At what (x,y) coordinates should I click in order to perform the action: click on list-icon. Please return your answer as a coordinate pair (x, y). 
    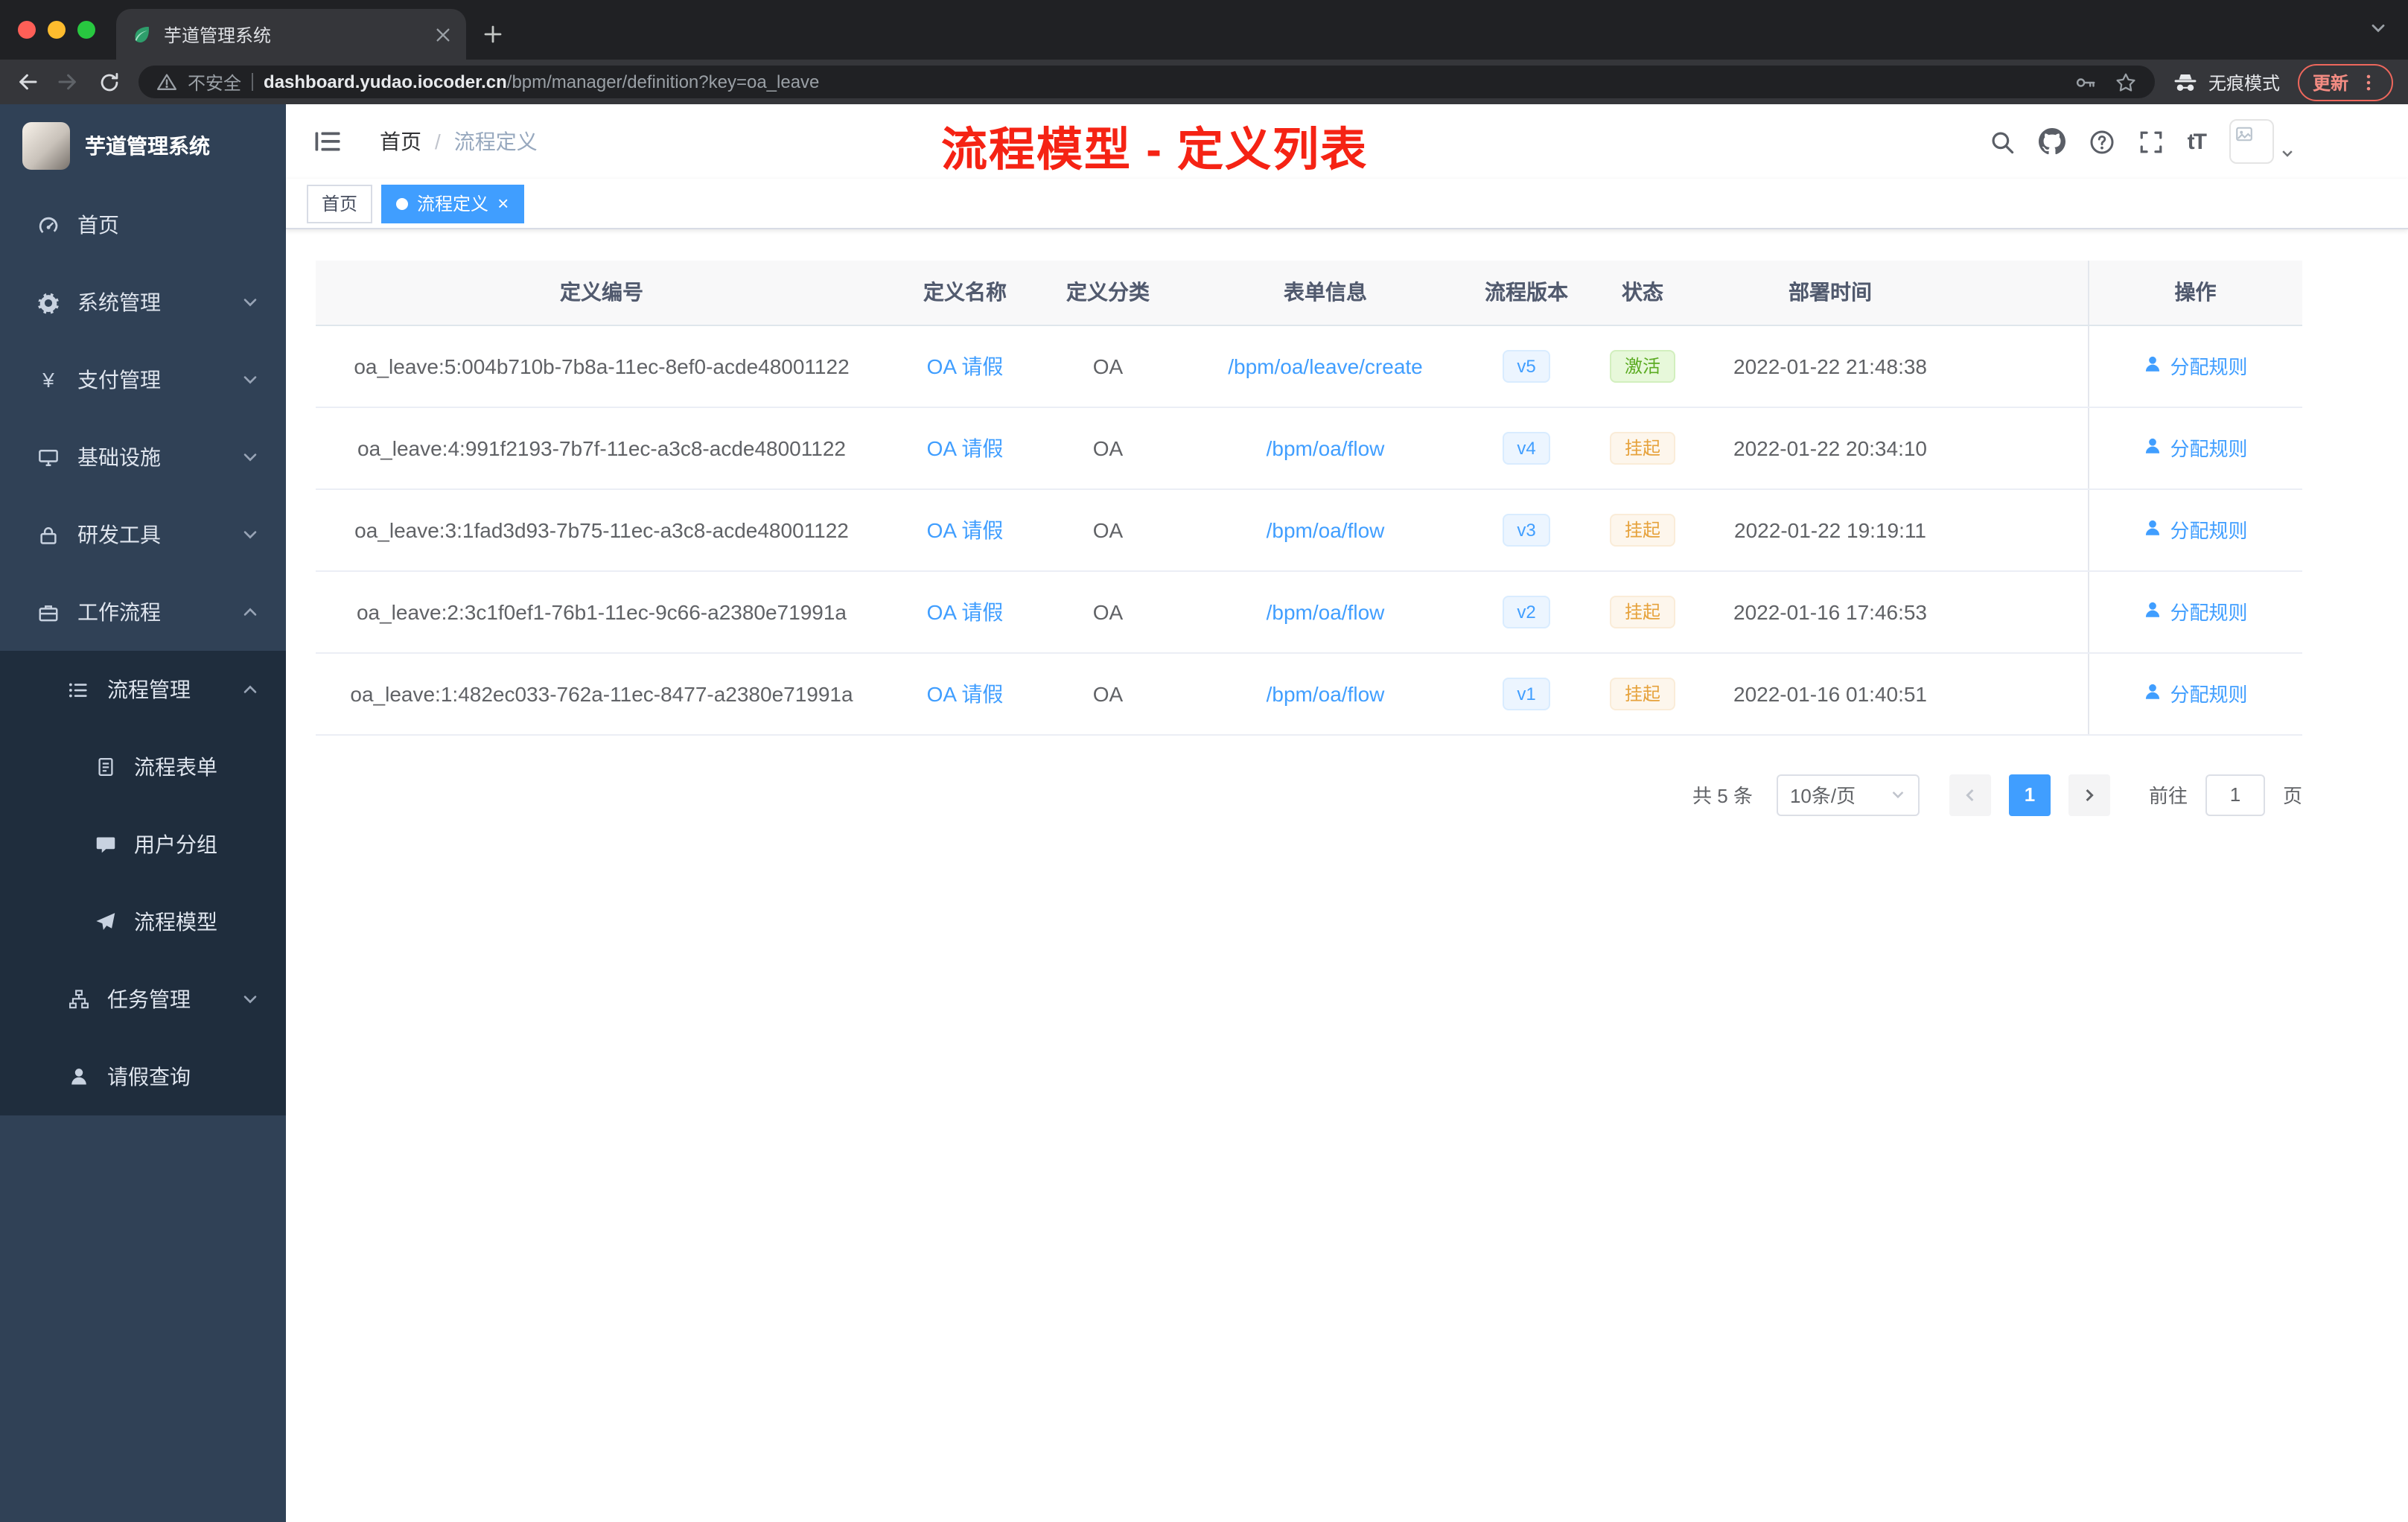
    Looking at the image, I should click on (78, 689).